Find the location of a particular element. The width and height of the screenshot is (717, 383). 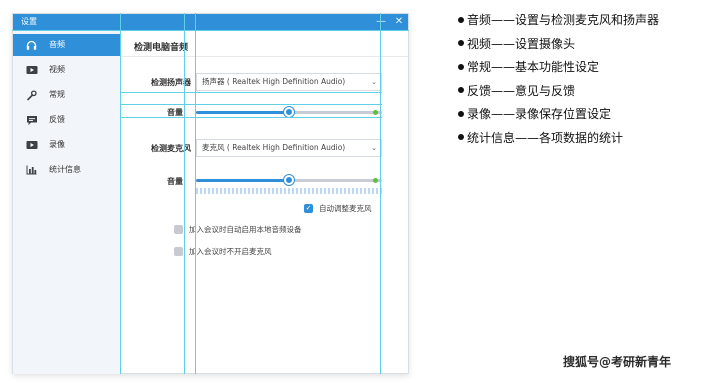

list-item: 录像——录像保存位置设定 is located at coordinates (586, 114).